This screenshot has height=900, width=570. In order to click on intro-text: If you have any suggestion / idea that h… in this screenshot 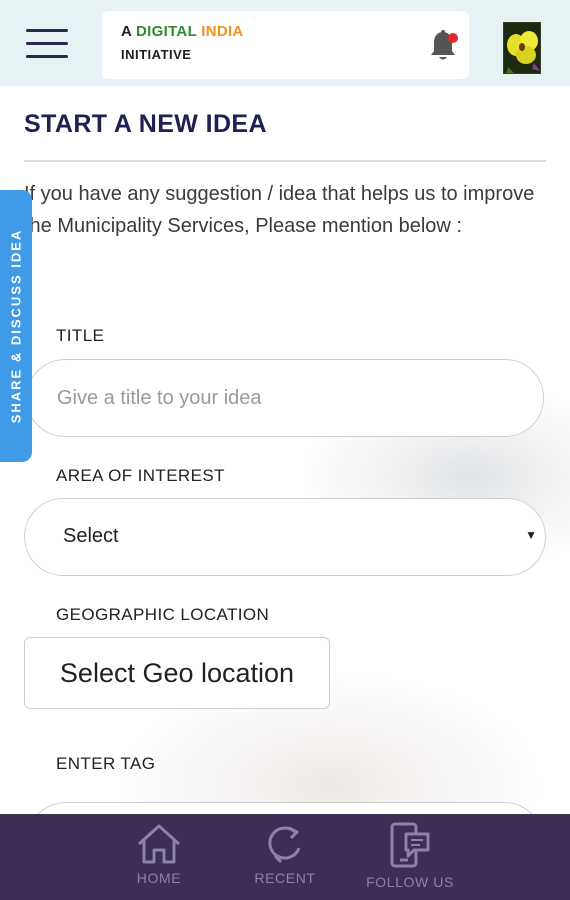, I will do `click(279, 210)`.